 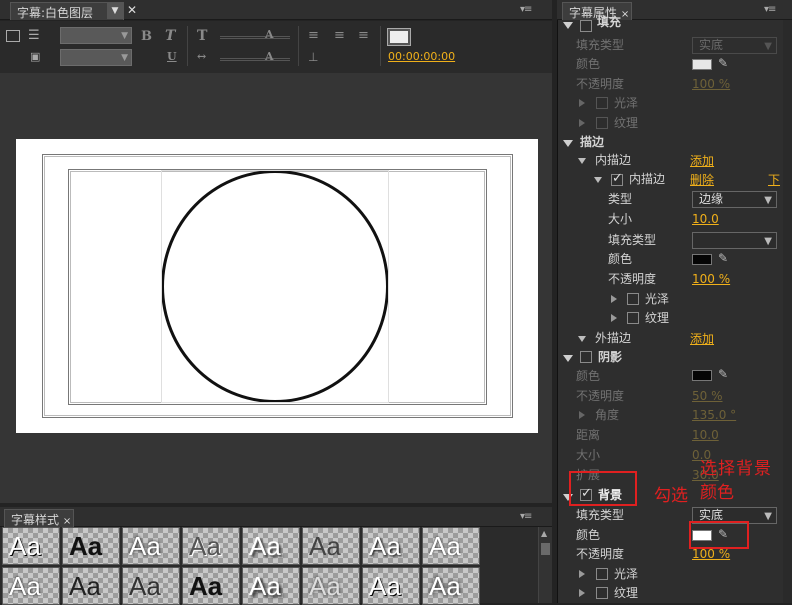 I want to click on props-scrollbar, so click(x=787, y=311).